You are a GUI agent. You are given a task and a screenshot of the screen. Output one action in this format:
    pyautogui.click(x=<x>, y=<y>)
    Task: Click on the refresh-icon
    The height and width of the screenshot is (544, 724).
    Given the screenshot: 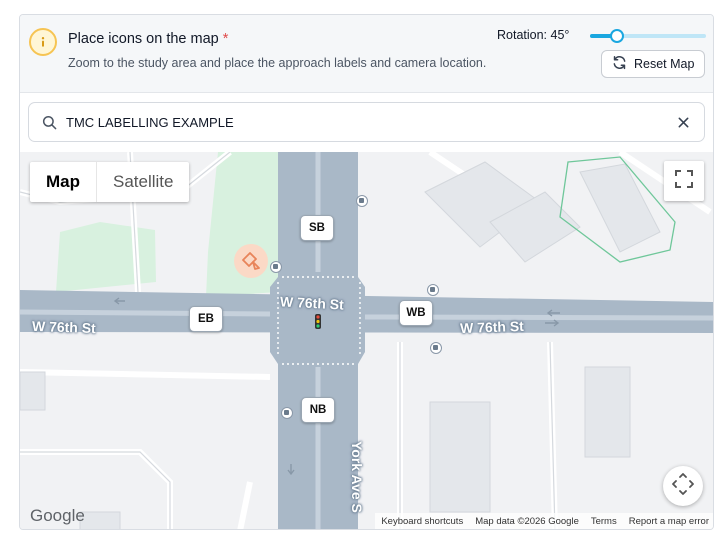 What is the action you would take?
    pyautogui.click(x=619, y=64)
    